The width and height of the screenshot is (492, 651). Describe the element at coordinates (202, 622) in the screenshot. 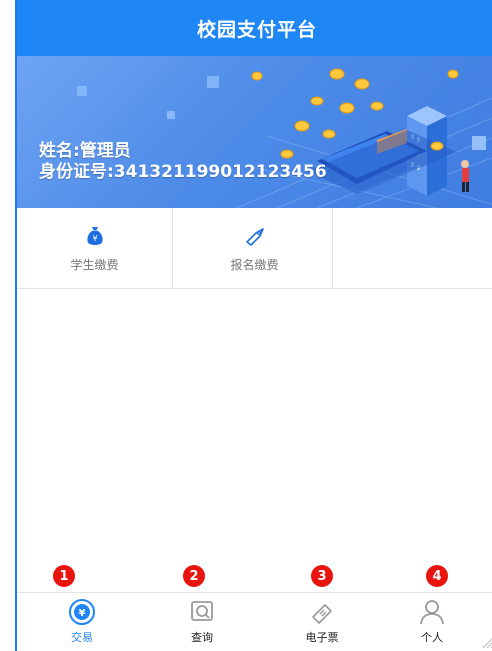

I see `tab-query: 查询` at that location.